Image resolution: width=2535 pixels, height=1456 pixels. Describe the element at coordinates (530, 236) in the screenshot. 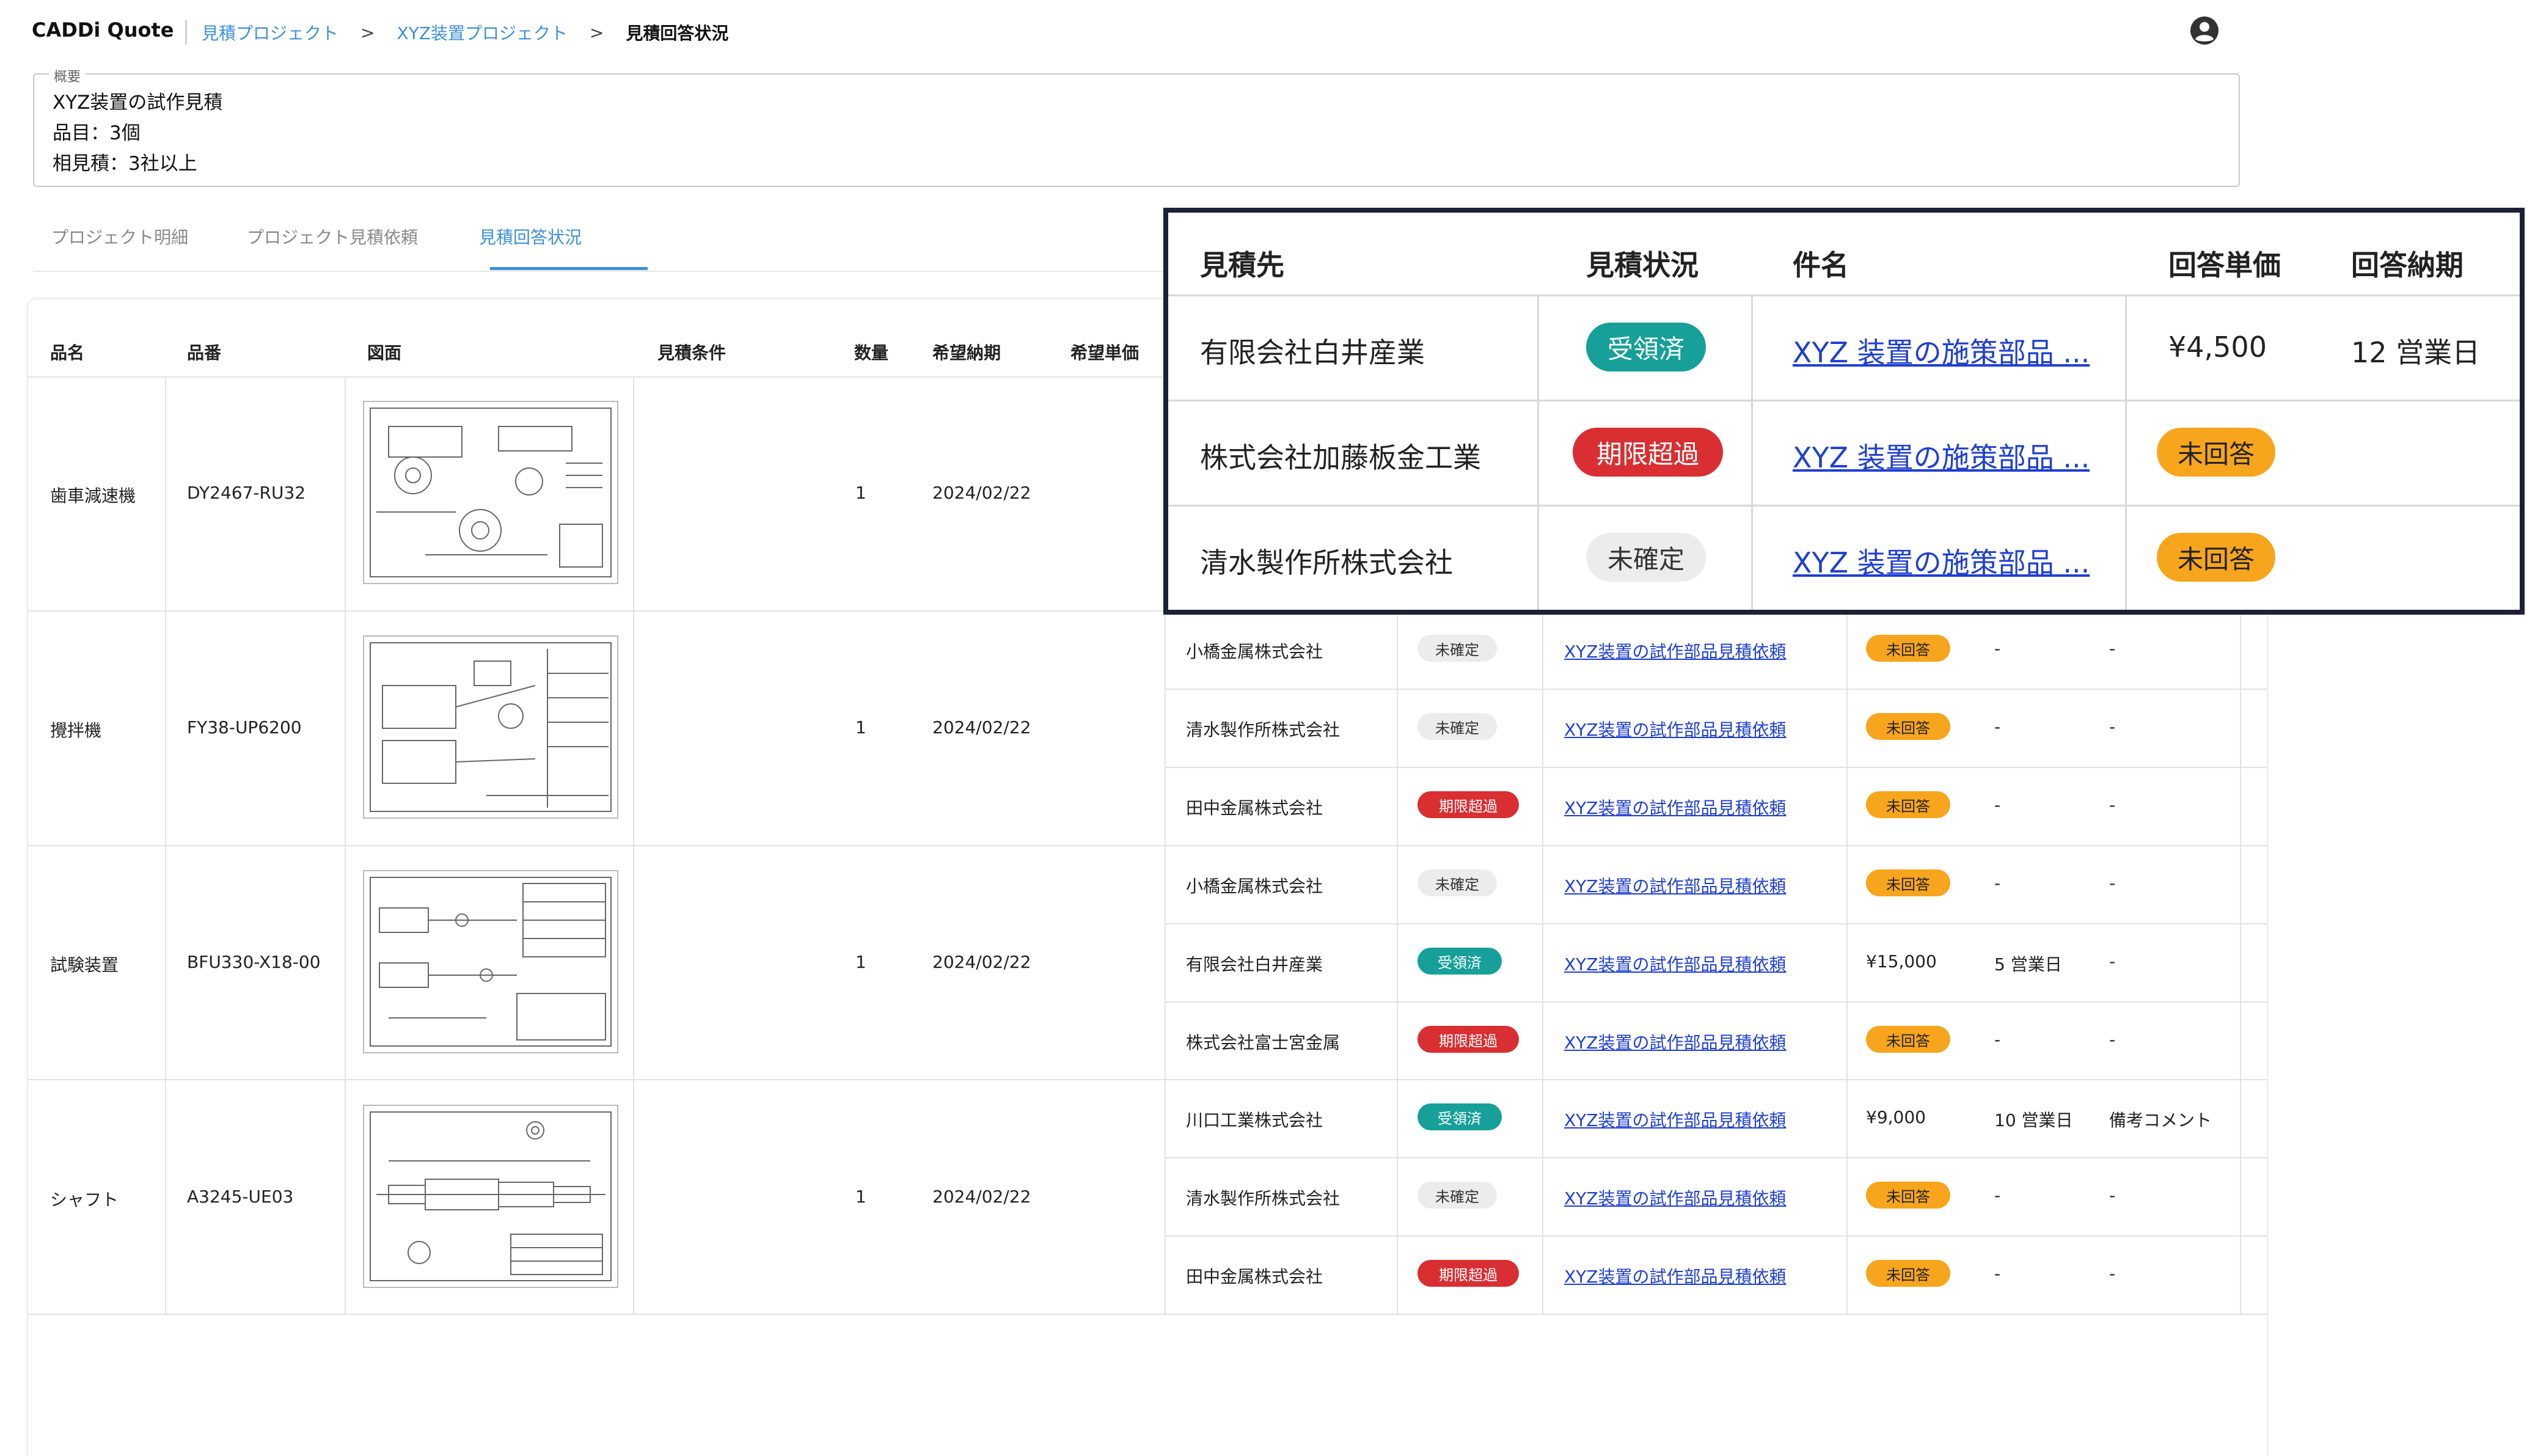

I see `tab-response-status: 見積回答状況` at that location.